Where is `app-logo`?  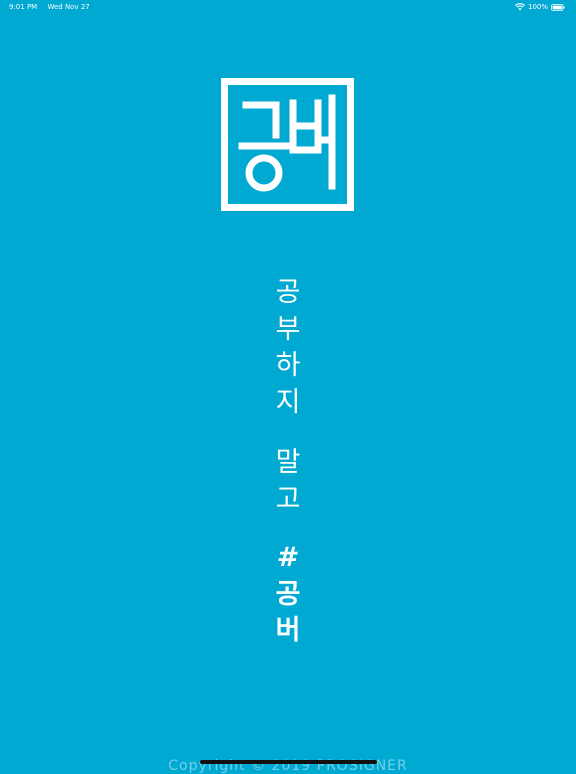 app-logo is located at coordinates (287, 144).